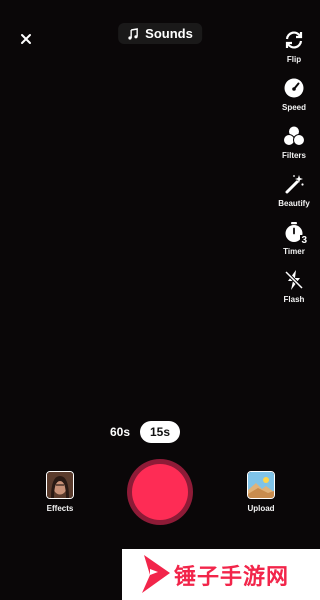  I want to click on timer-button: 3 Timer, so click(294, 244).